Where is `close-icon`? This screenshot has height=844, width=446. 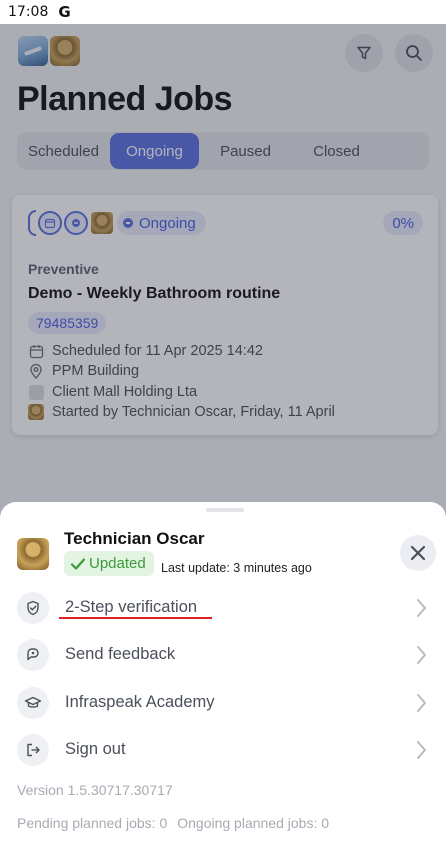
close-icon is located at coordinates (418, 553).